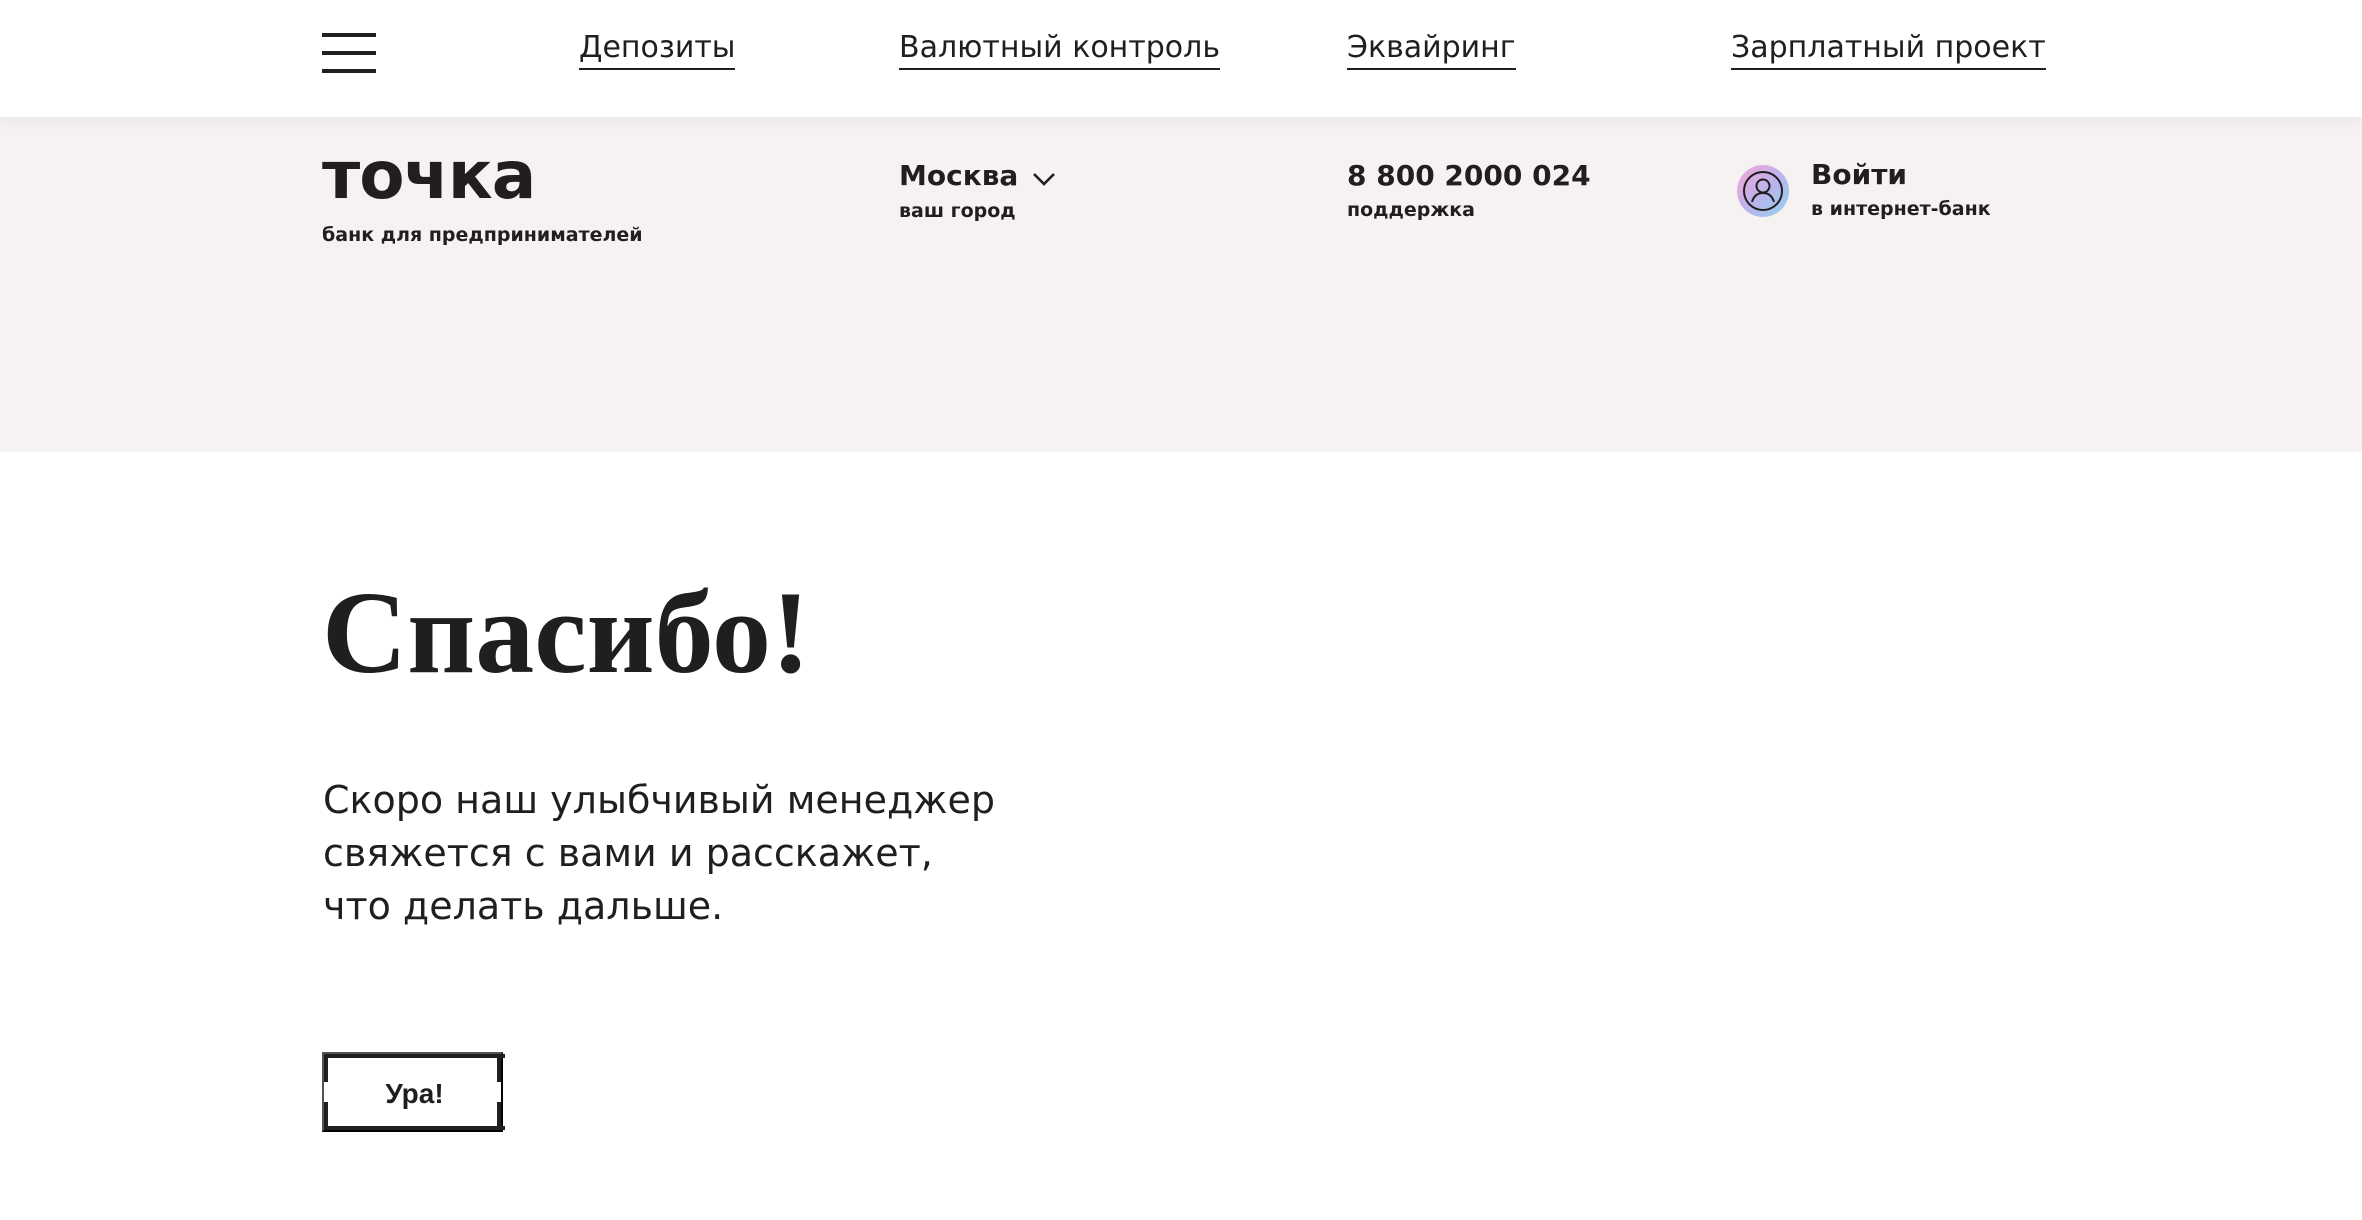 Image resolution: width=2362 pixels, height=1220 pixels. I want to click on nav-link-currency-control: Валютный контроль, so click(1060, 49).